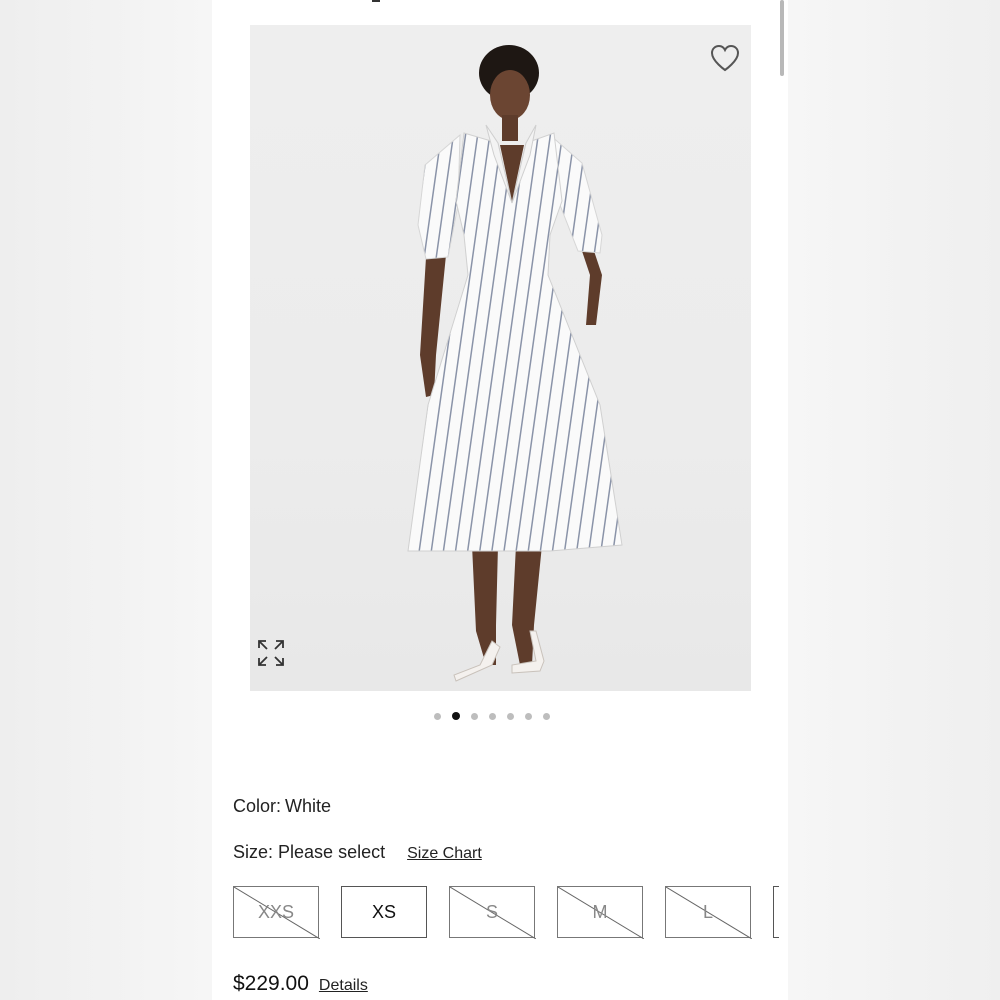 The image size is (1000, 1000). Describe the element at coordinates (376, 1) in the screenshot. I see `header-fragment` at that location.